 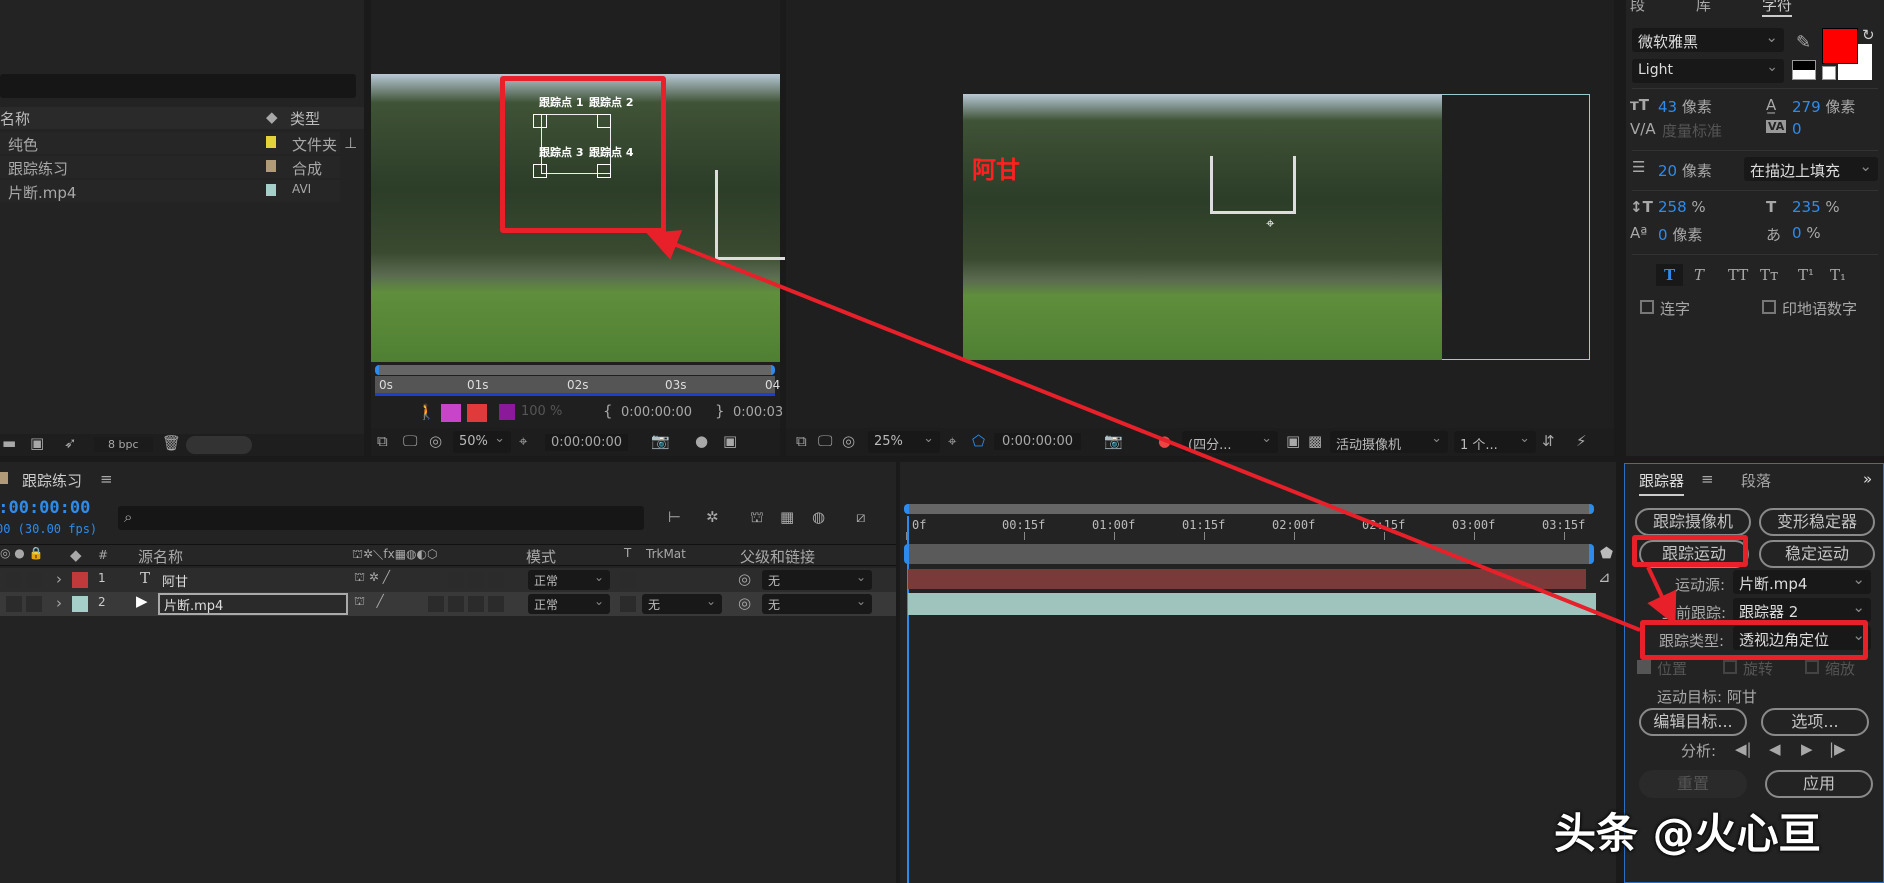 What do you see at coordinates (1661, 596) in the screenshot?
I see `arrow-to-track-type` at bounding box center [1661, 596].